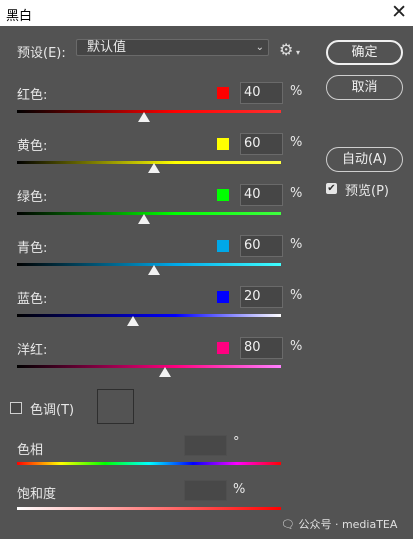 The height and width of the screenshot is (539, 413). Describe the element at coordinates (364, 87) in the screenshot. I see `cancel-button: 取消` at that location.